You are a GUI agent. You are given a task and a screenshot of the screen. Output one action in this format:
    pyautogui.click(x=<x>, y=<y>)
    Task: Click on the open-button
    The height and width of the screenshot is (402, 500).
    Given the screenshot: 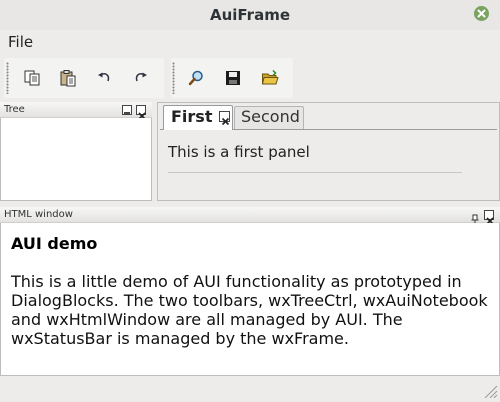 What is the action you would take?
    pyautogui.click(x=270, y=78)
    